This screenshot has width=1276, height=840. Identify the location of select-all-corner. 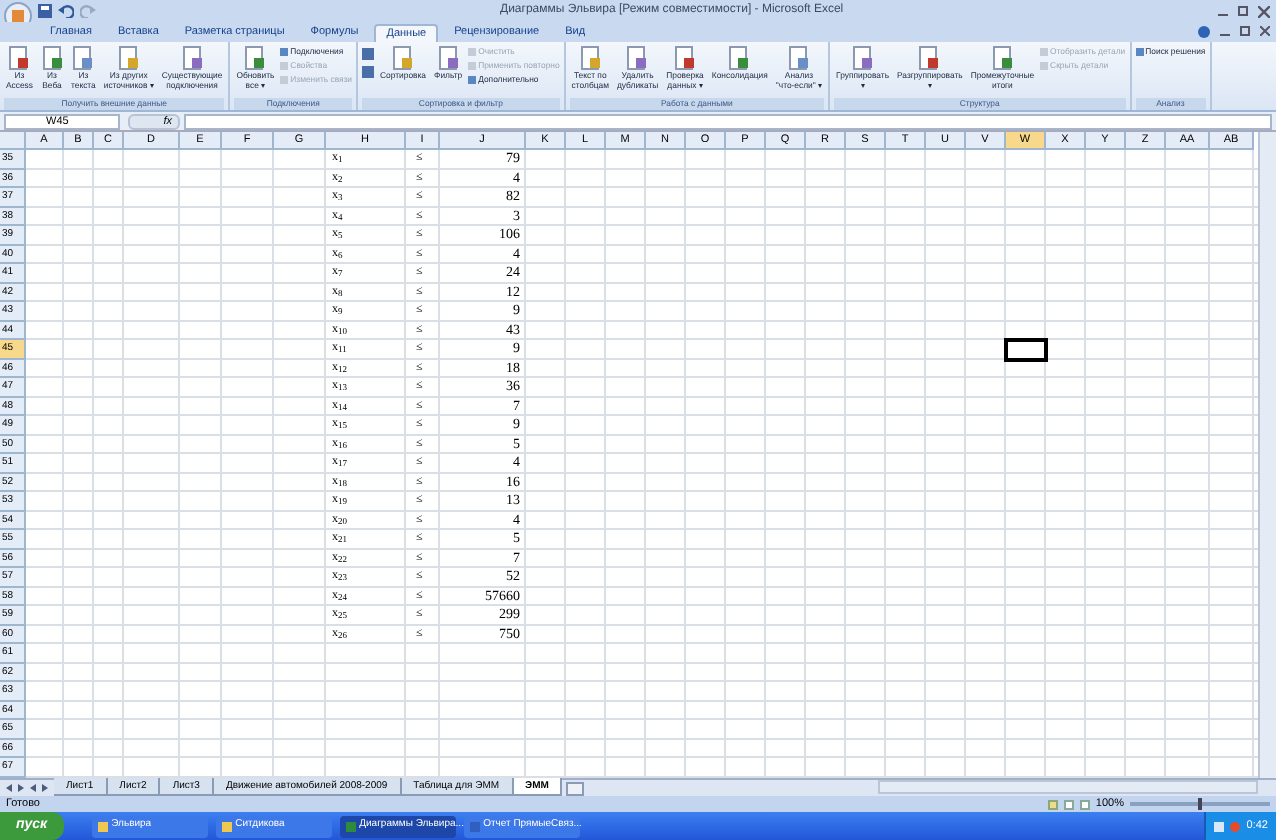
(13, 141).